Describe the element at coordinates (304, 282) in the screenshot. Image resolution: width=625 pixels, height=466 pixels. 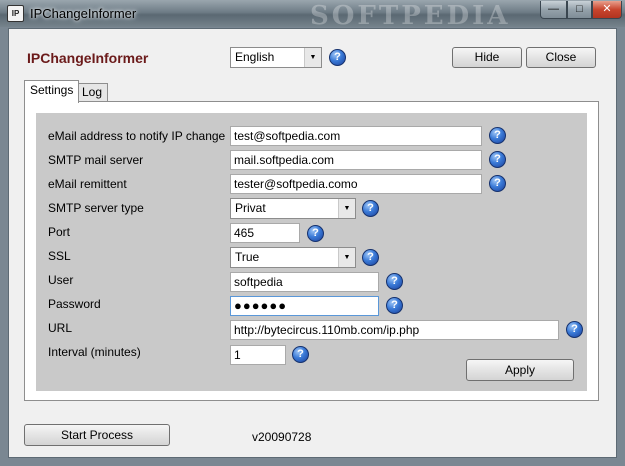
I see `user-input: softpedia` at that location.